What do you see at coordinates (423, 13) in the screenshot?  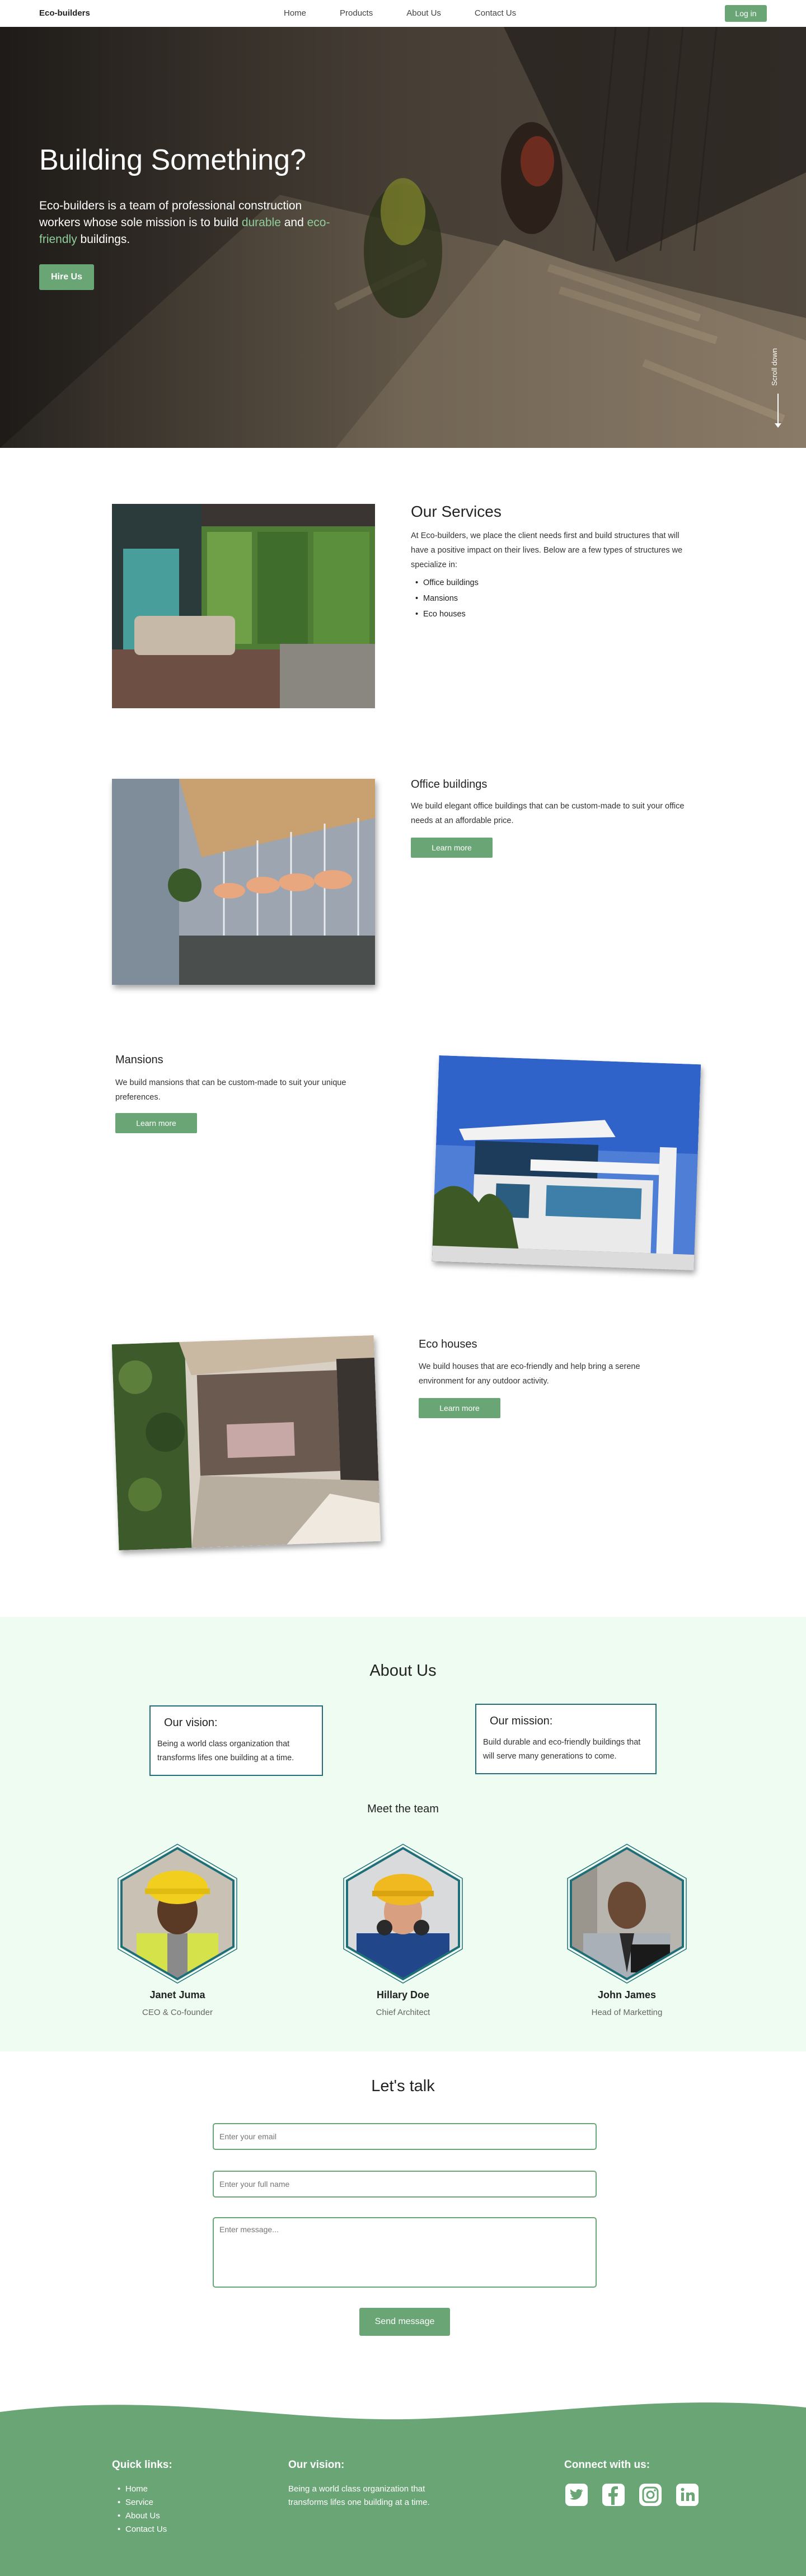 I see `nav-link-about: About Us` at bounding box center [423, 13].